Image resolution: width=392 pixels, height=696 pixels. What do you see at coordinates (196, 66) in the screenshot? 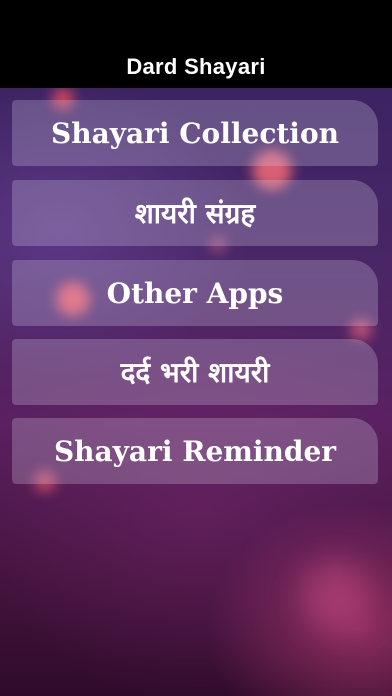
I see `page-title: Dard Shayari` at bounding box center [196, 66].